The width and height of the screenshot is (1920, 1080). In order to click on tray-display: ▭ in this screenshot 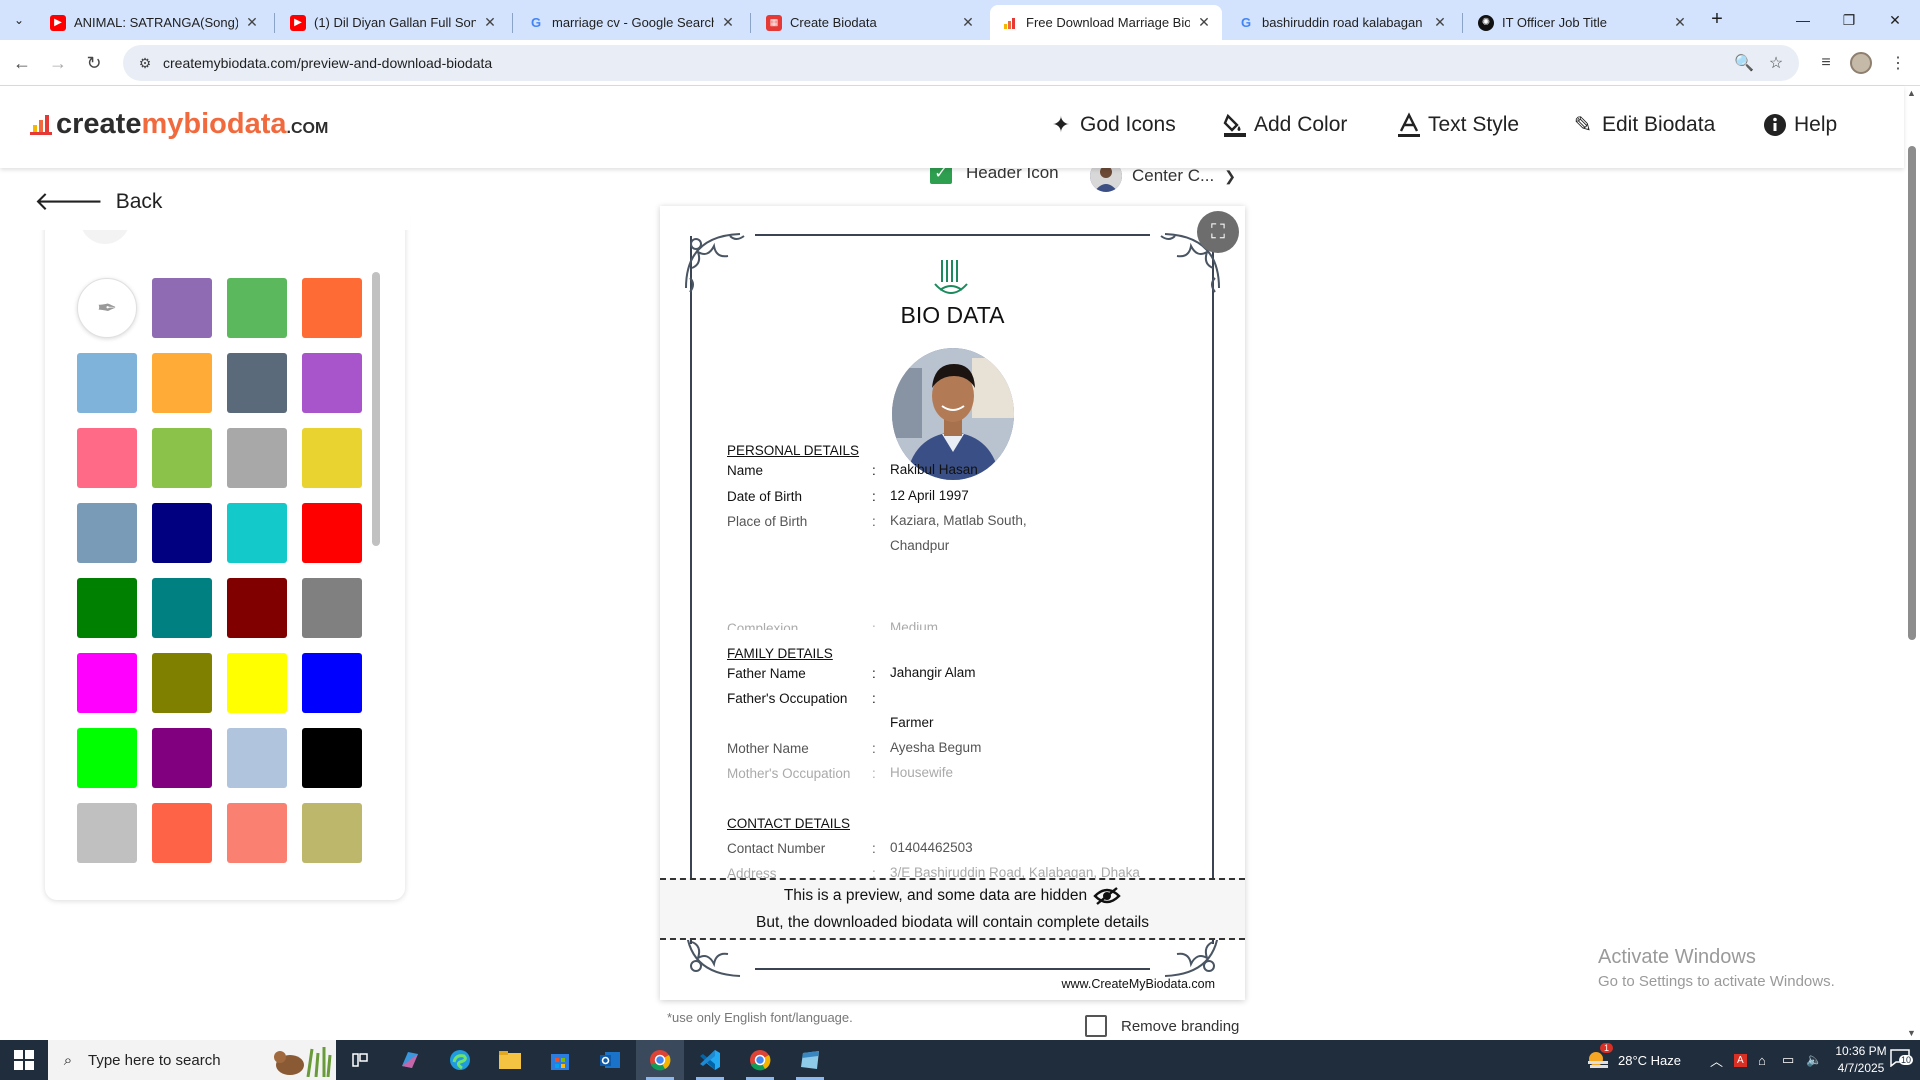, I will do `click(1788, 1060)`.